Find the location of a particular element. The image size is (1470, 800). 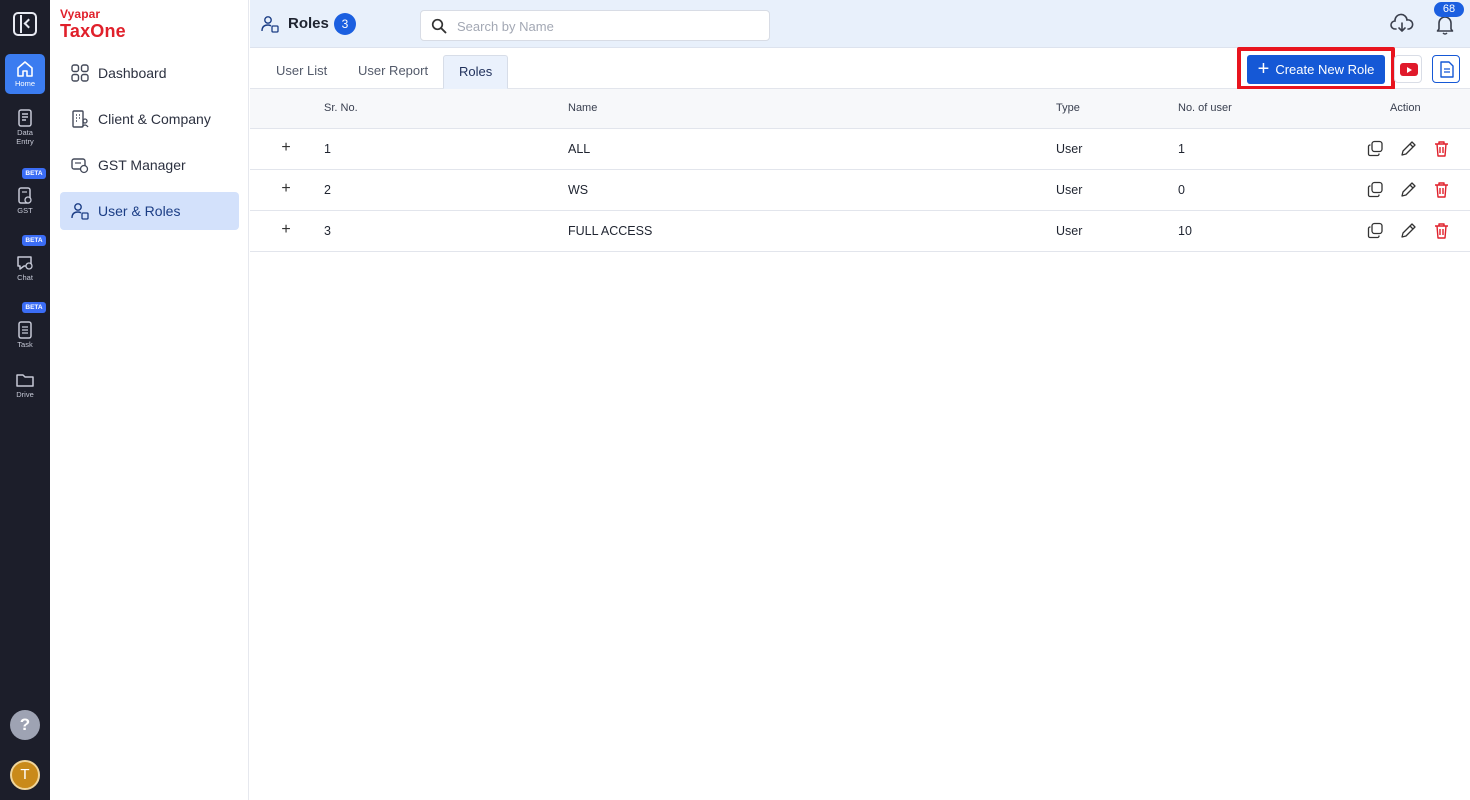

rail-label-drive: Drive is located at coordinates (25, 394).